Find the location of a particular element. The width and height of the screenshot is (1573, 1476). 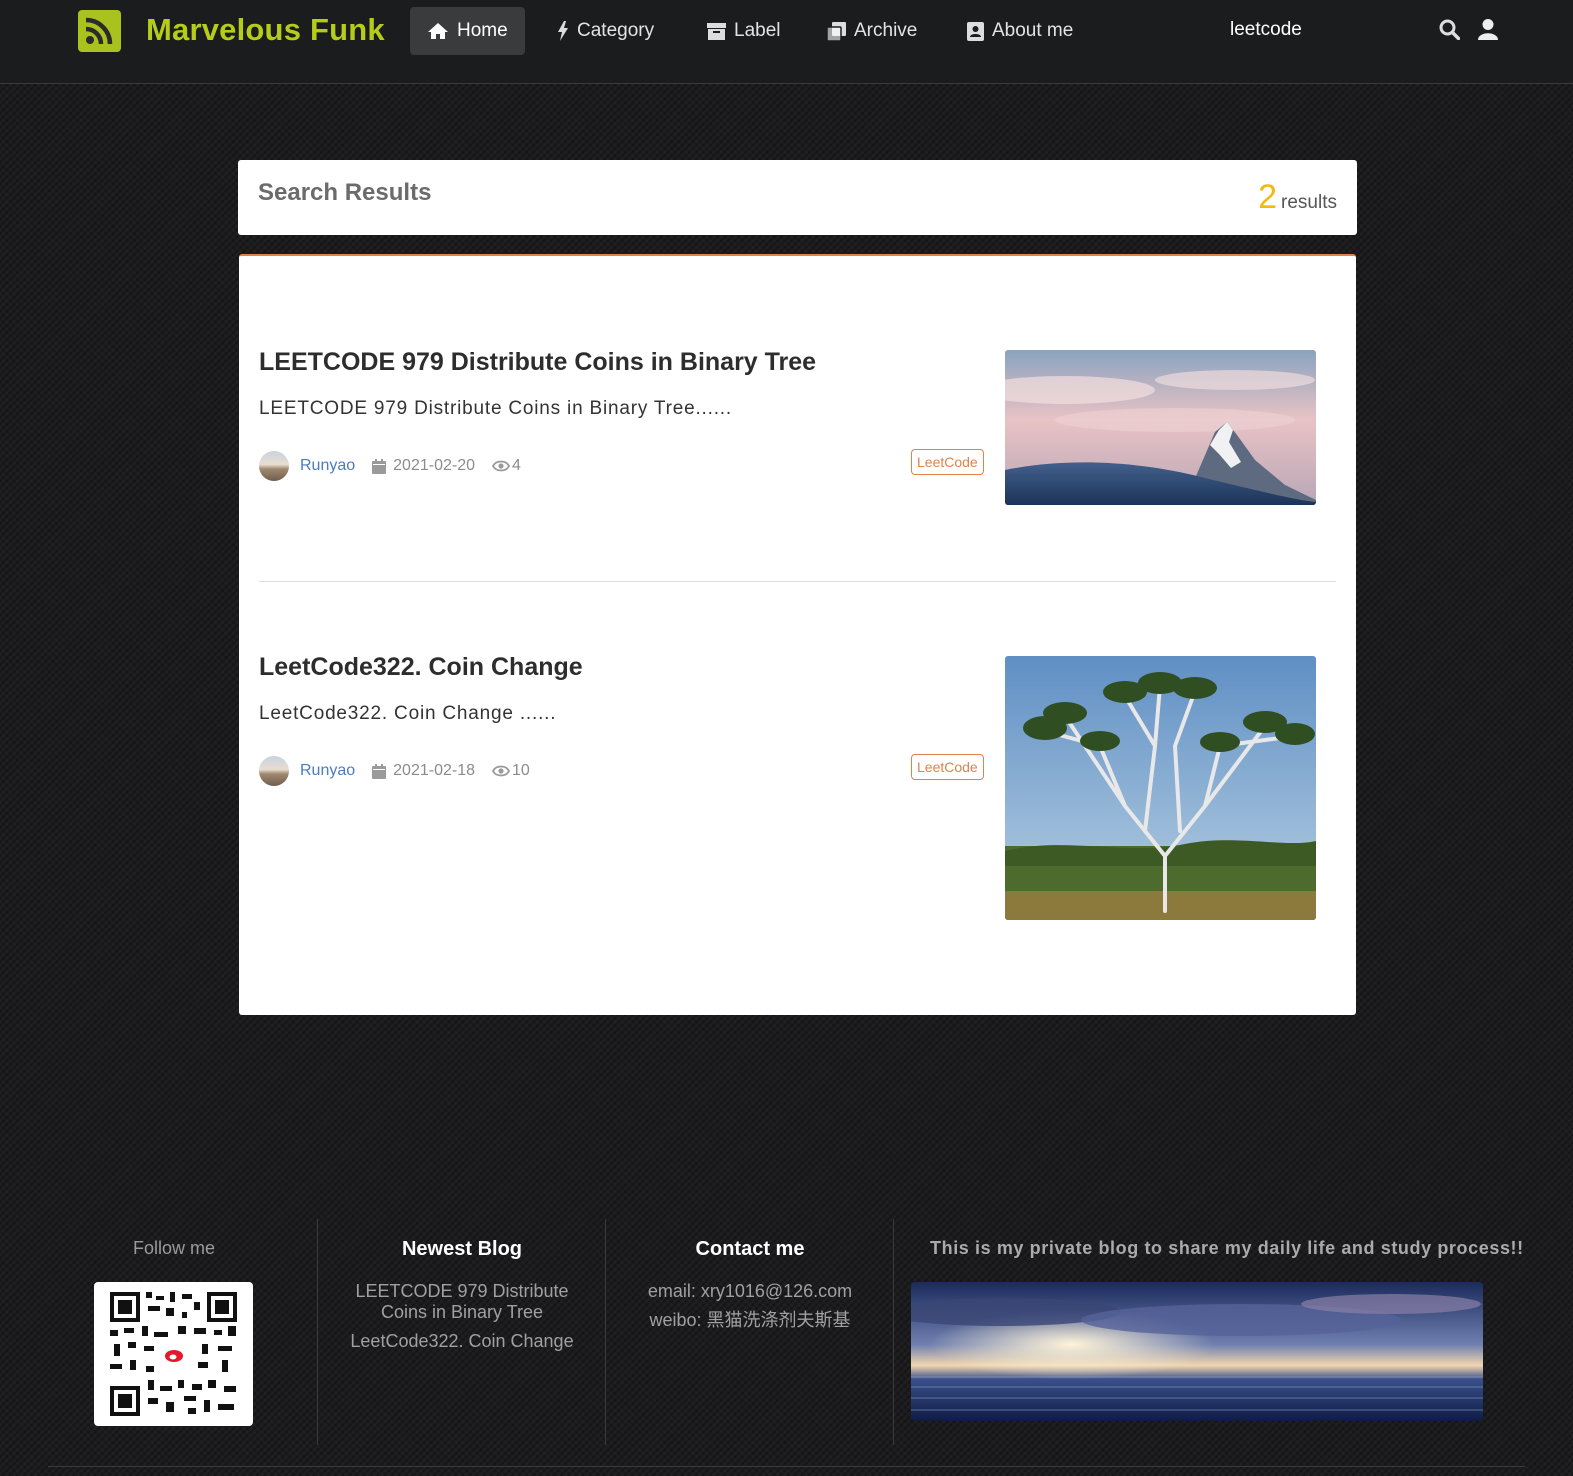

contact-weibo: weibo: 黑猫洗涤剂夫斯基 is located at coordinates (750, 1320).